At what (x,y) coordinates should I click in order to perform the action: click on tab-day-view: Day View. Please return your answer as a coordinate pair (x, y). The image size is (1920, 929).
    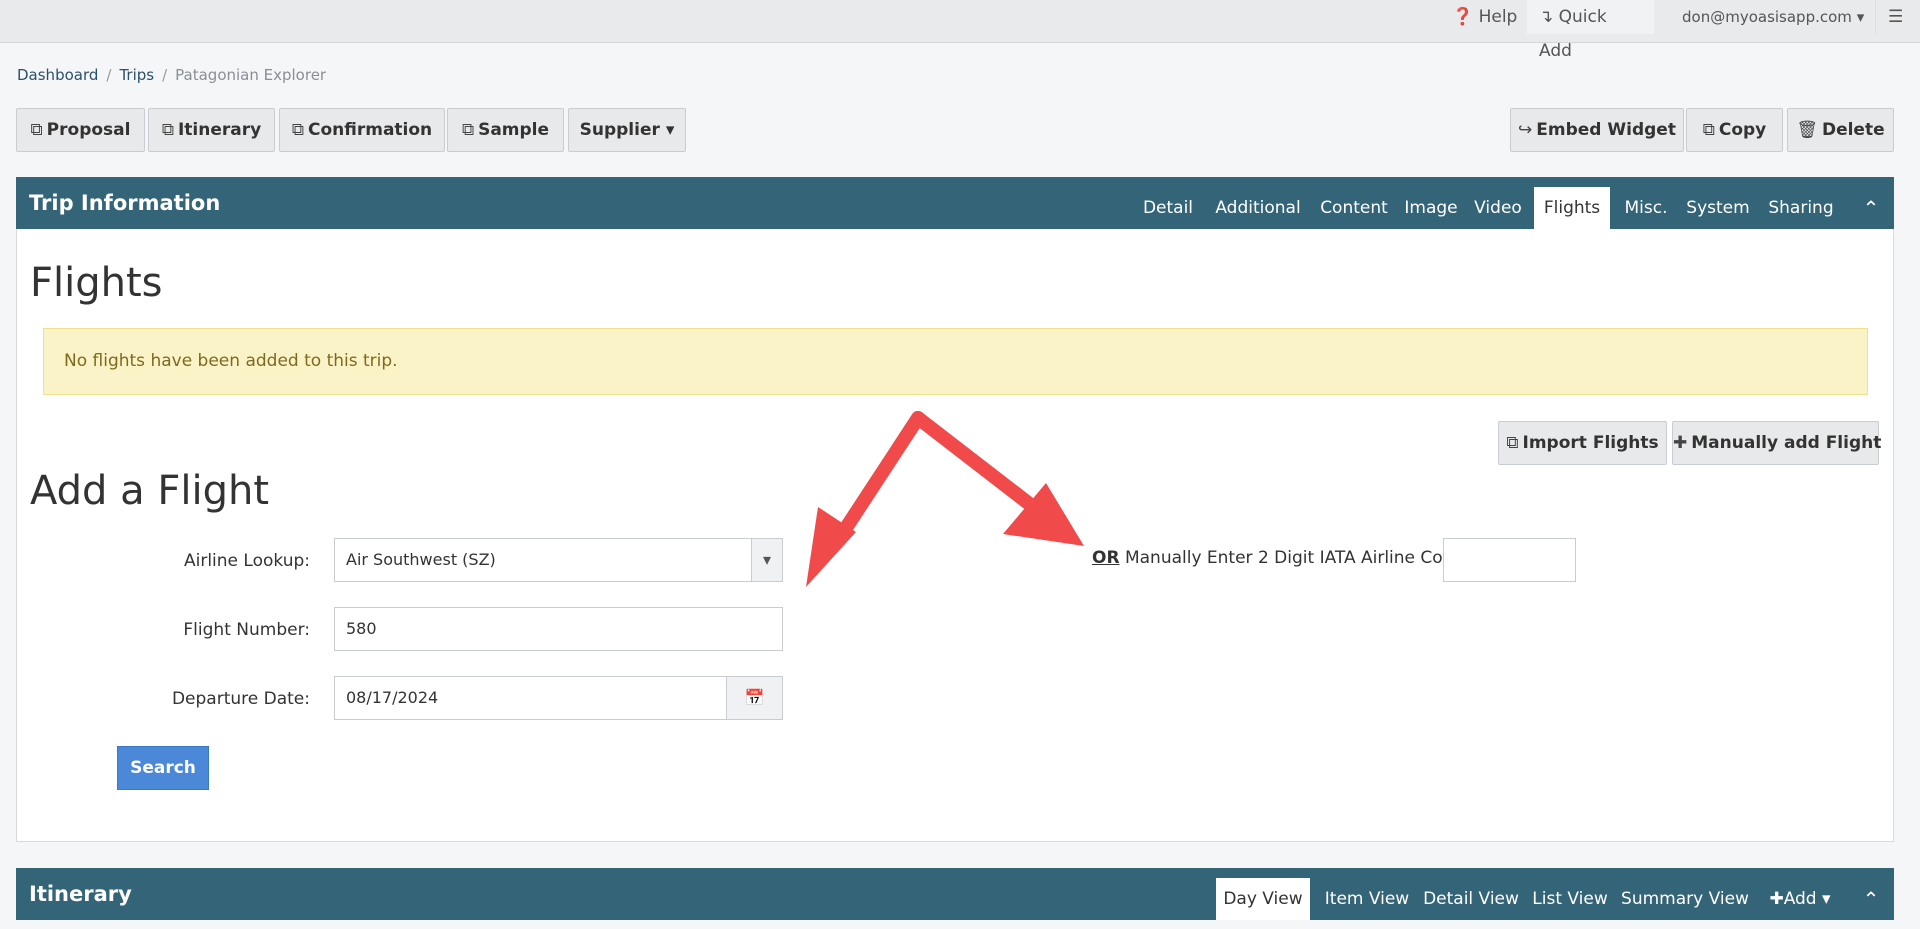
    Looking at the image, I should click on (1263, 899).